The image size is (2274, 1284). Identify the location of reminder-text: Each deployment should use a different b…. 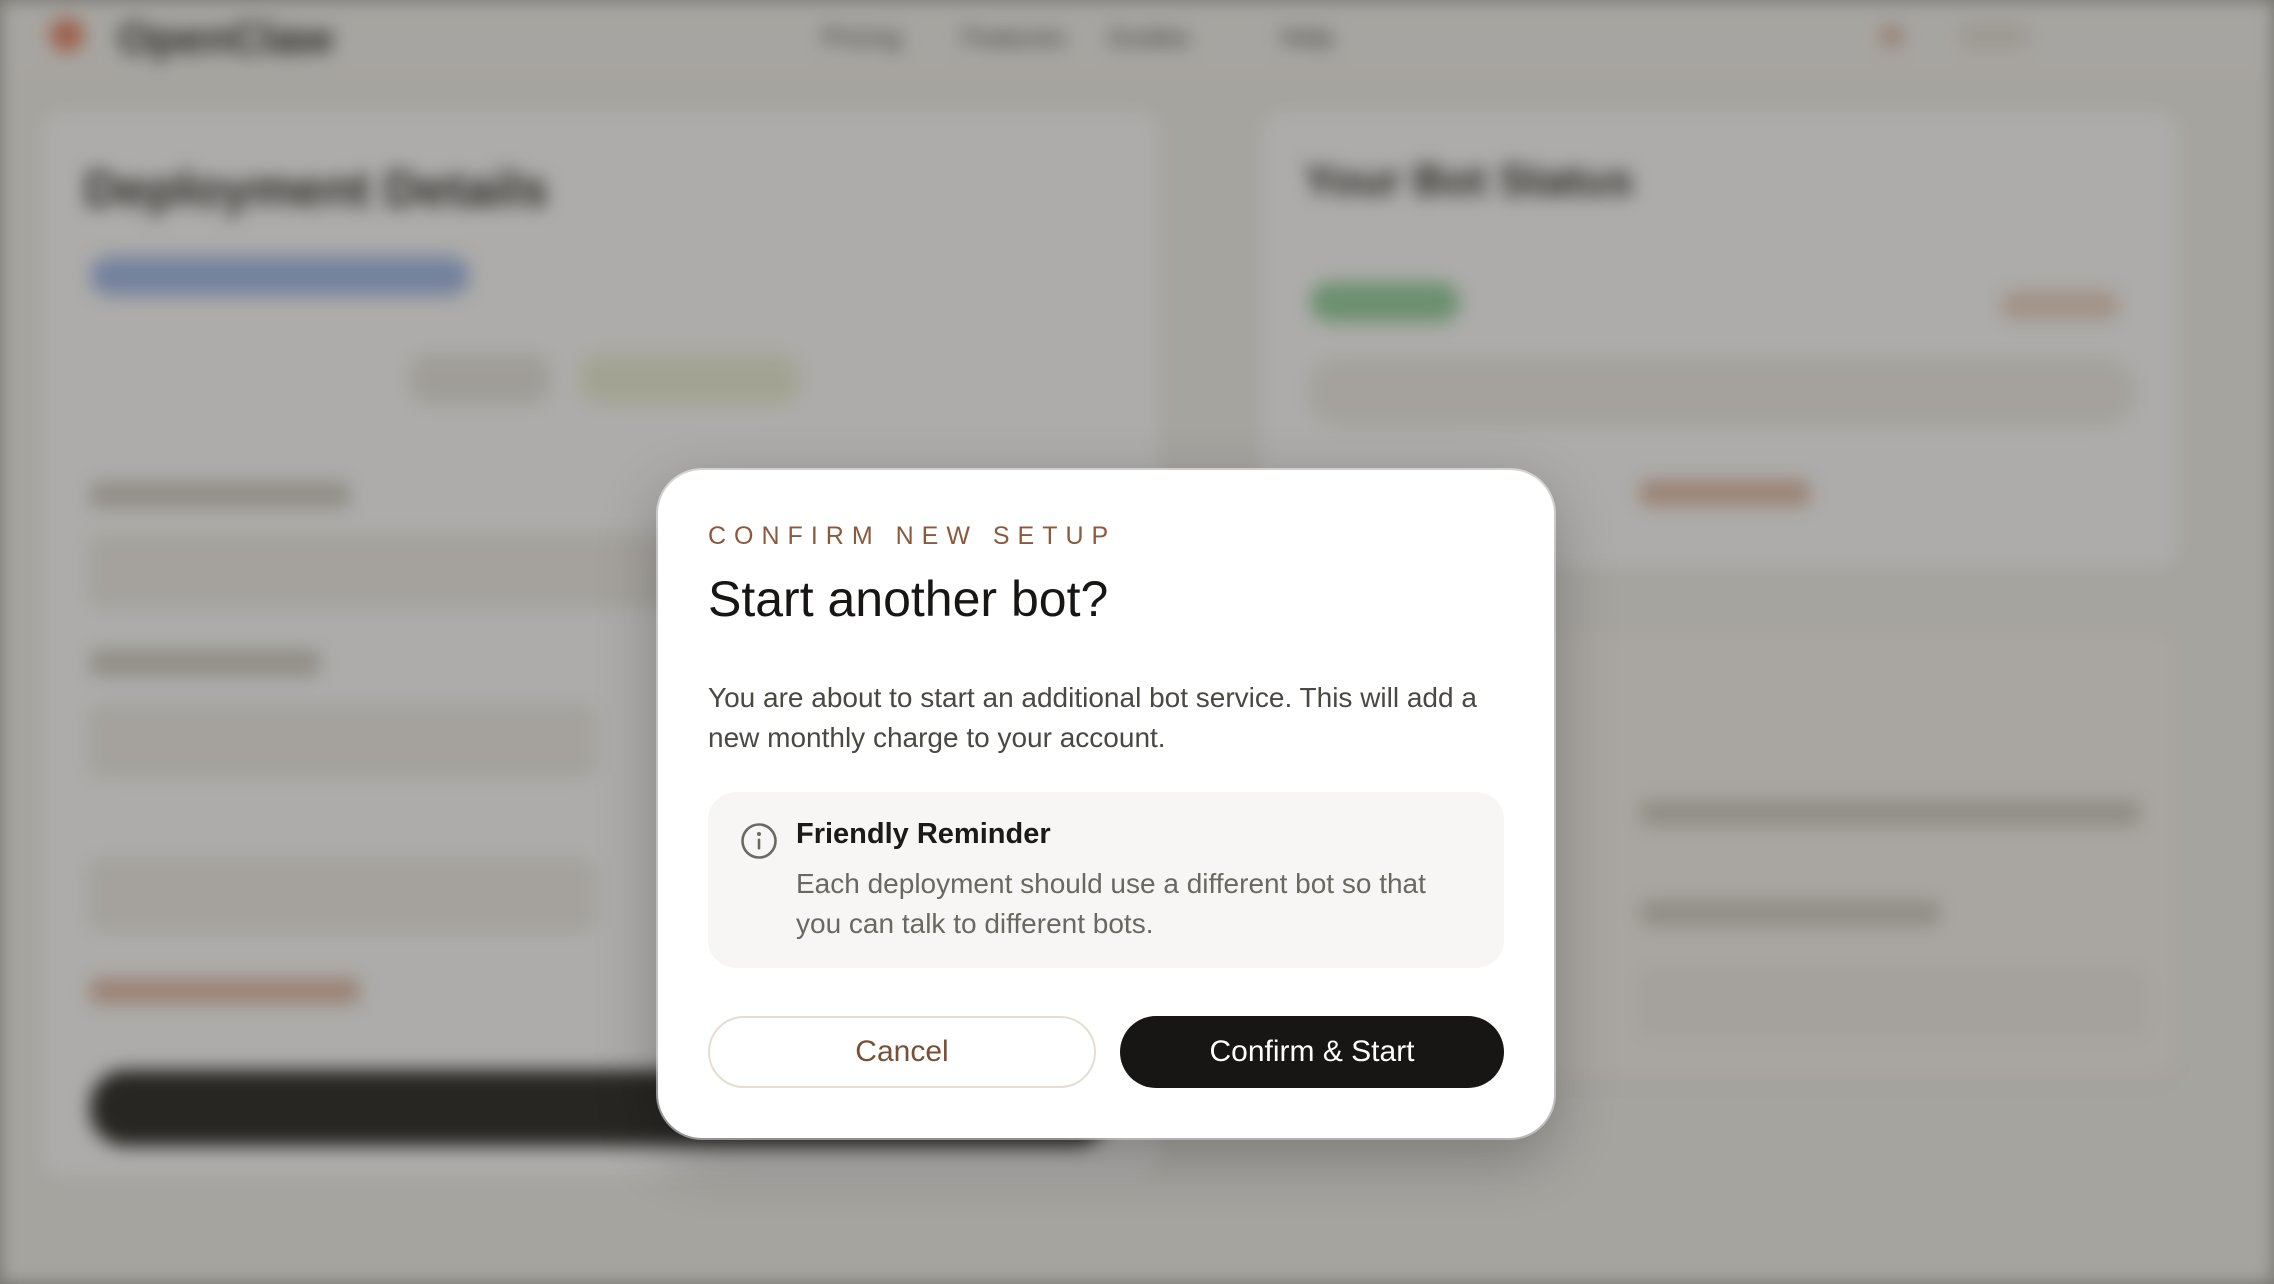
(1111, 903).